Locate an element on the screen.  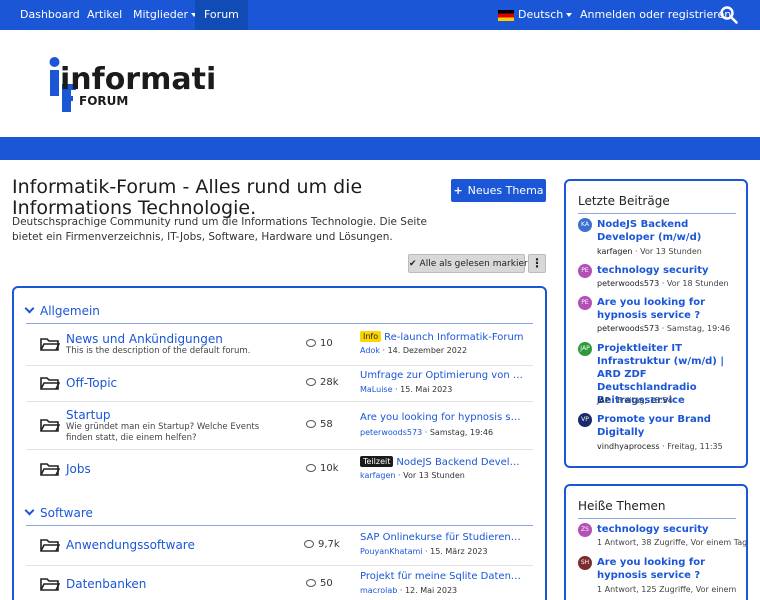
latest-post-user: JAP is located at coordinates (603, 400).